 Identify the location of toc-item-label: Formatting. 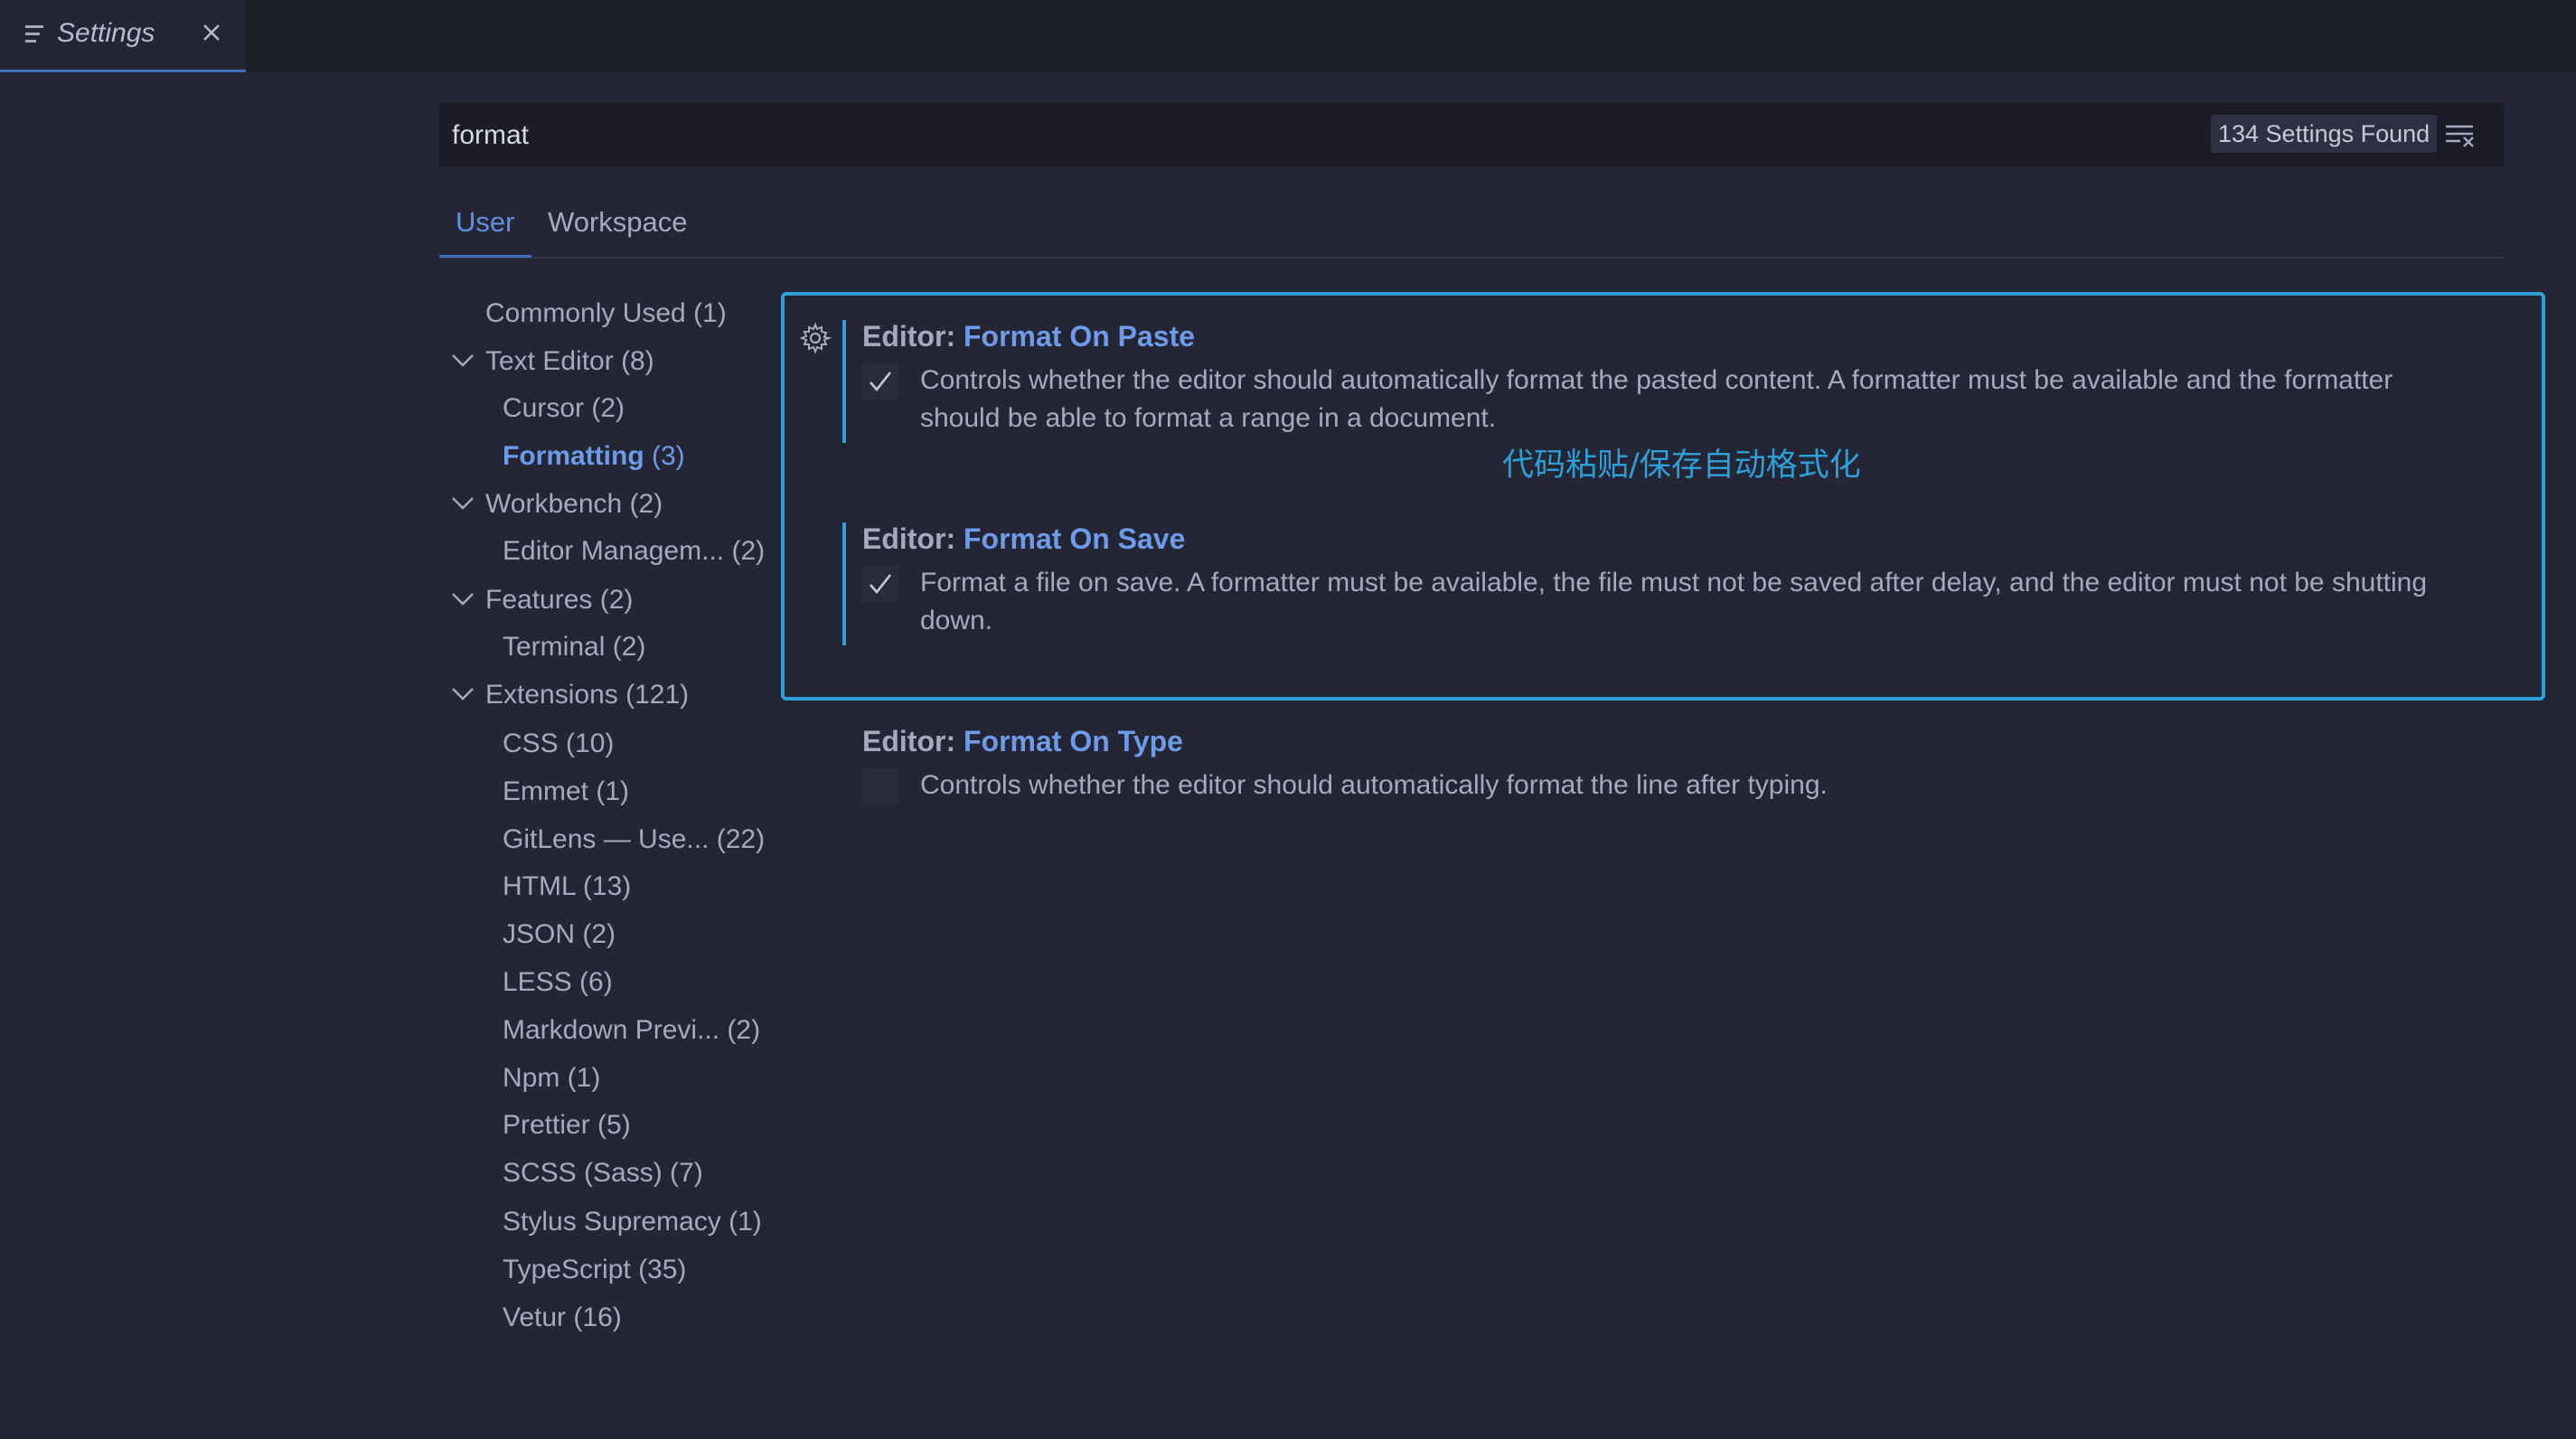
(574, 456).